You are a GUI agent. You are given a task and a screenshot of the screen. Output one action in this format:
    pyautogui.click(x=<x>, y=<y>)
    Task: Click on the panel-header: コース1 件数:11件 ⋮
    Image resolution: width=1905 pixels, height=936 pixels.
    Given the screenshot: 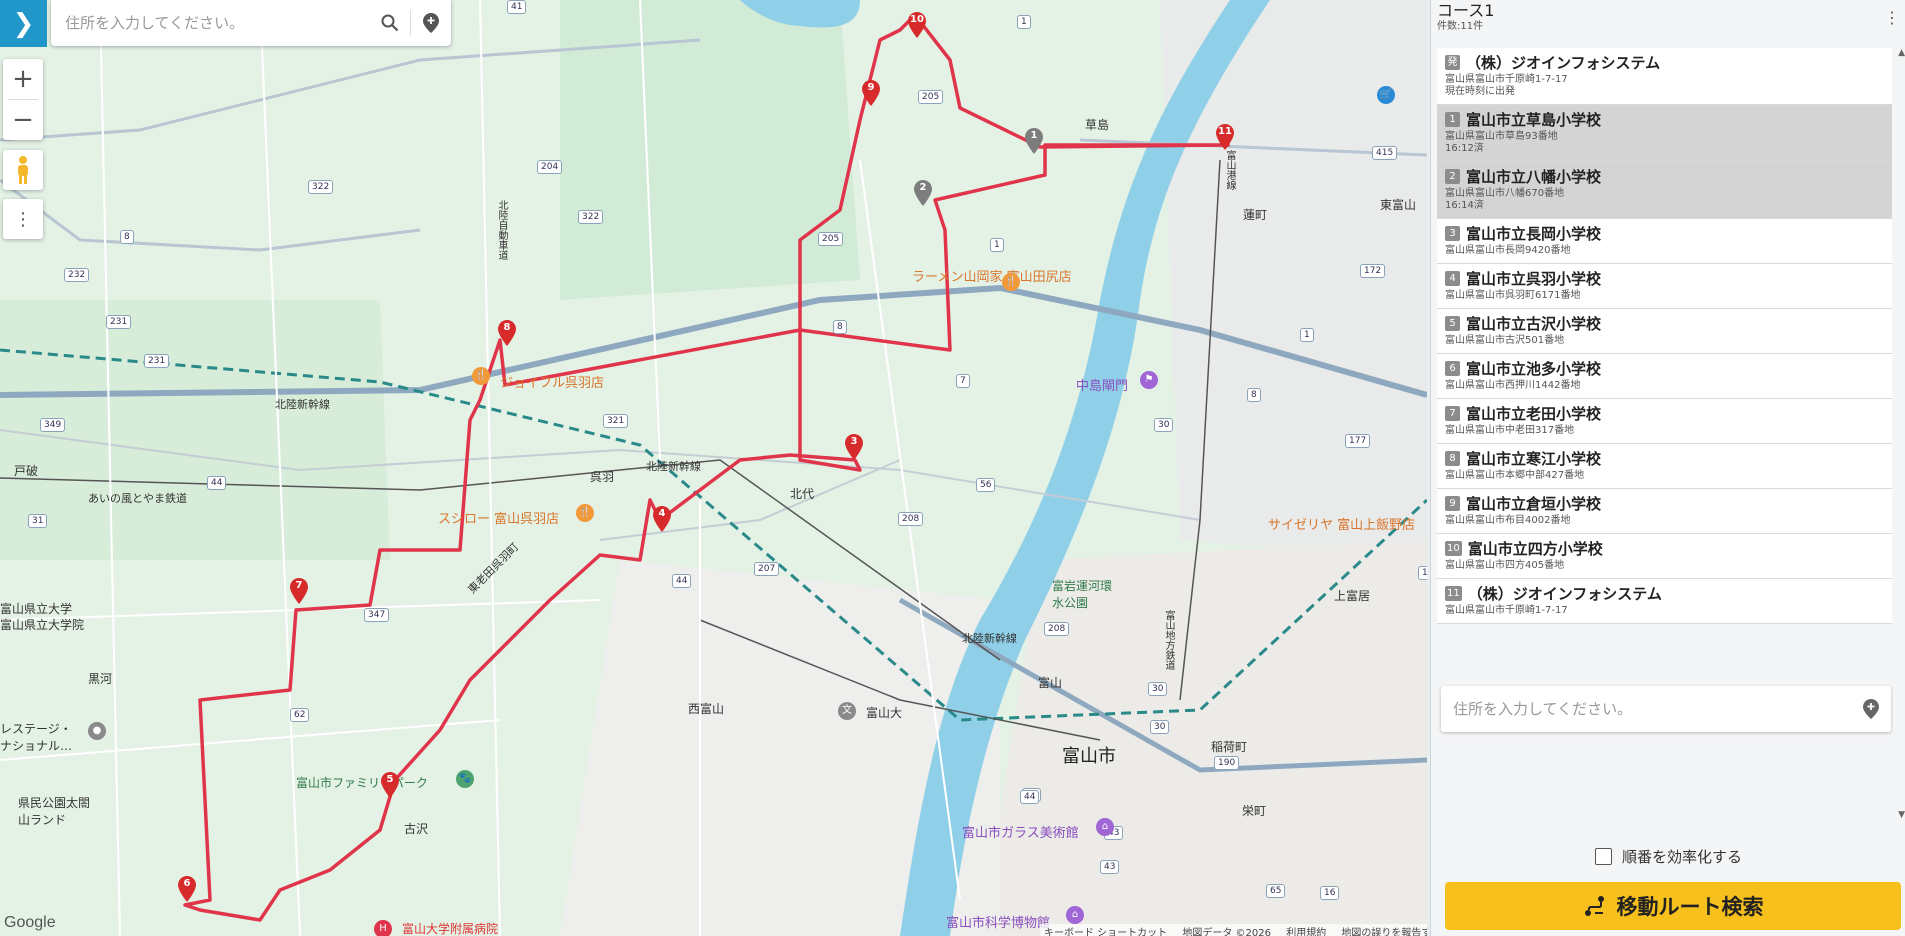 What is the action you would take?
    pyautogui.click(x=1668, y=19)
    